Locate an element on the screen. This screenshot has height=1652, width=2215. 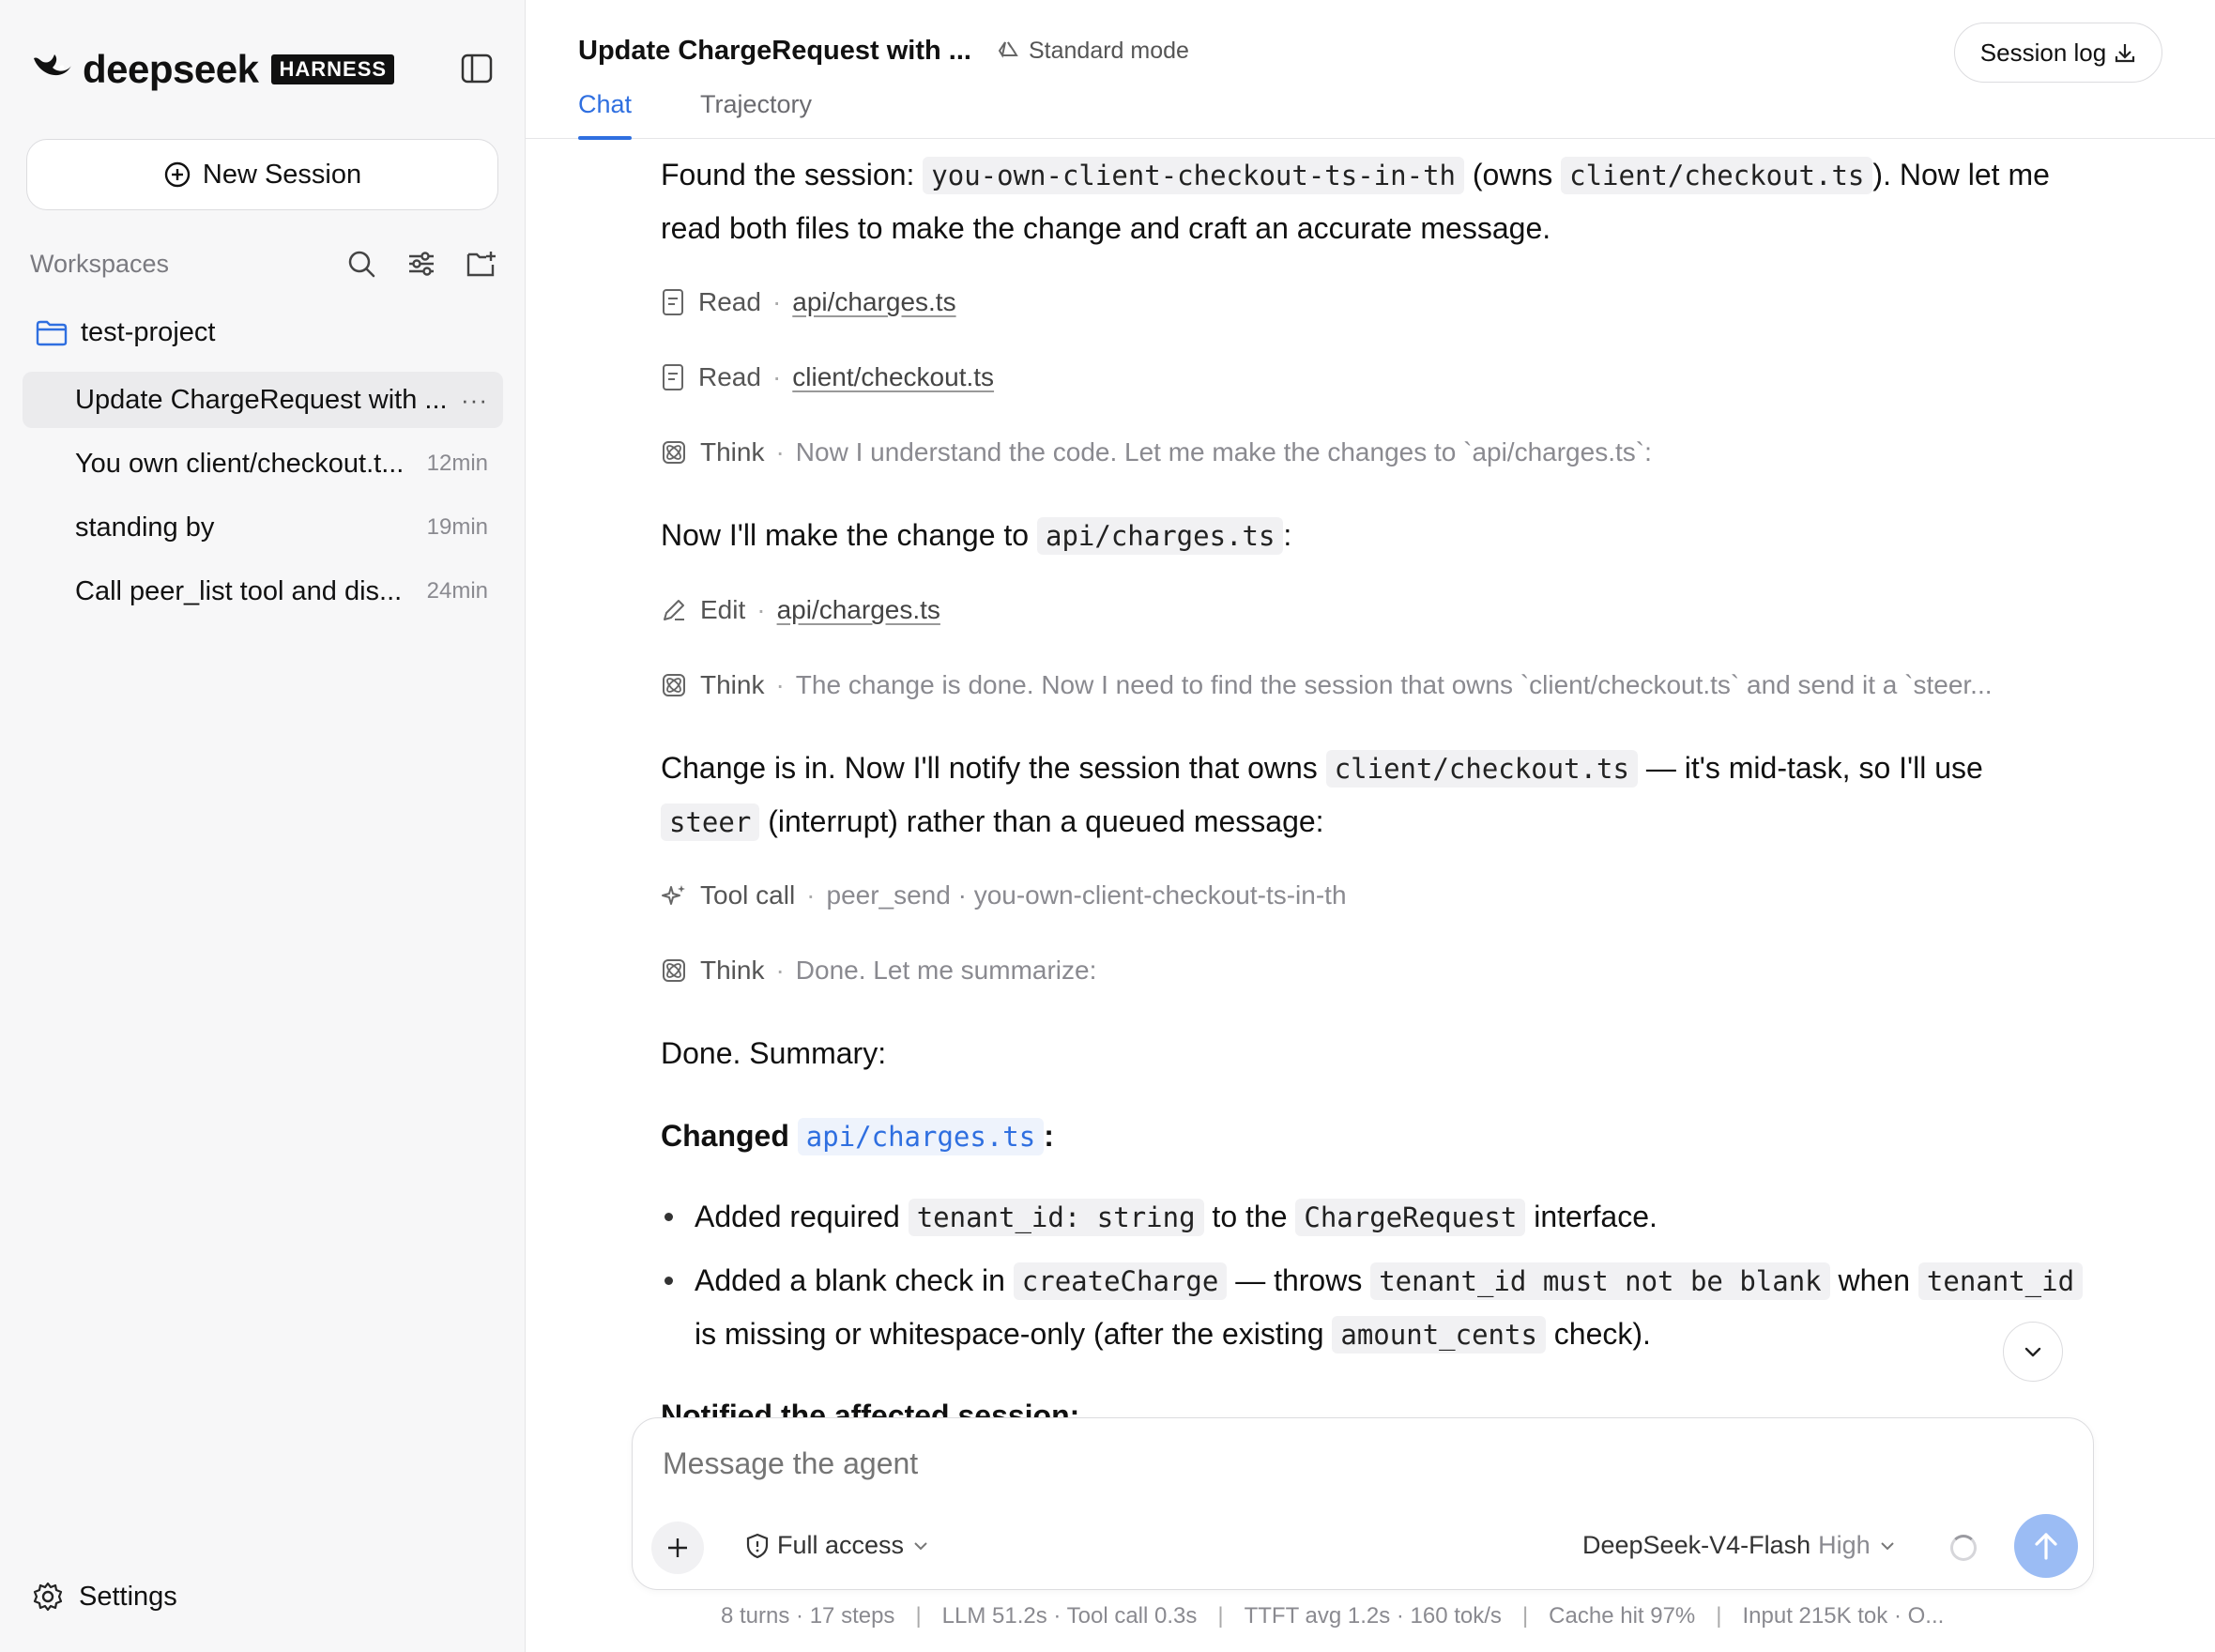
inline-code: api/charges.ts is located at coordinates (1160, 536).